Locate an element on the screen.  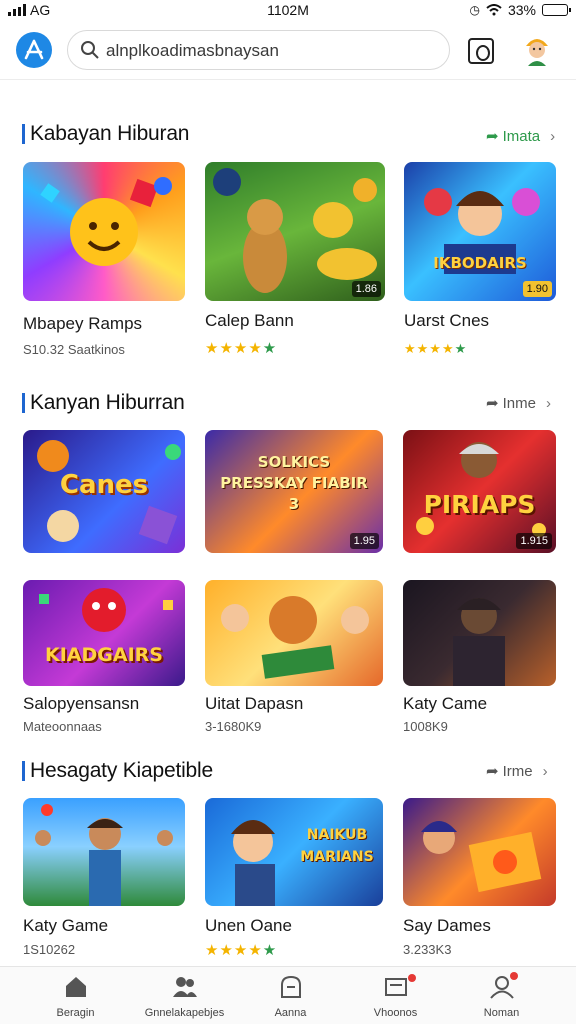
mail-icon is located at coordinates (396, 987).